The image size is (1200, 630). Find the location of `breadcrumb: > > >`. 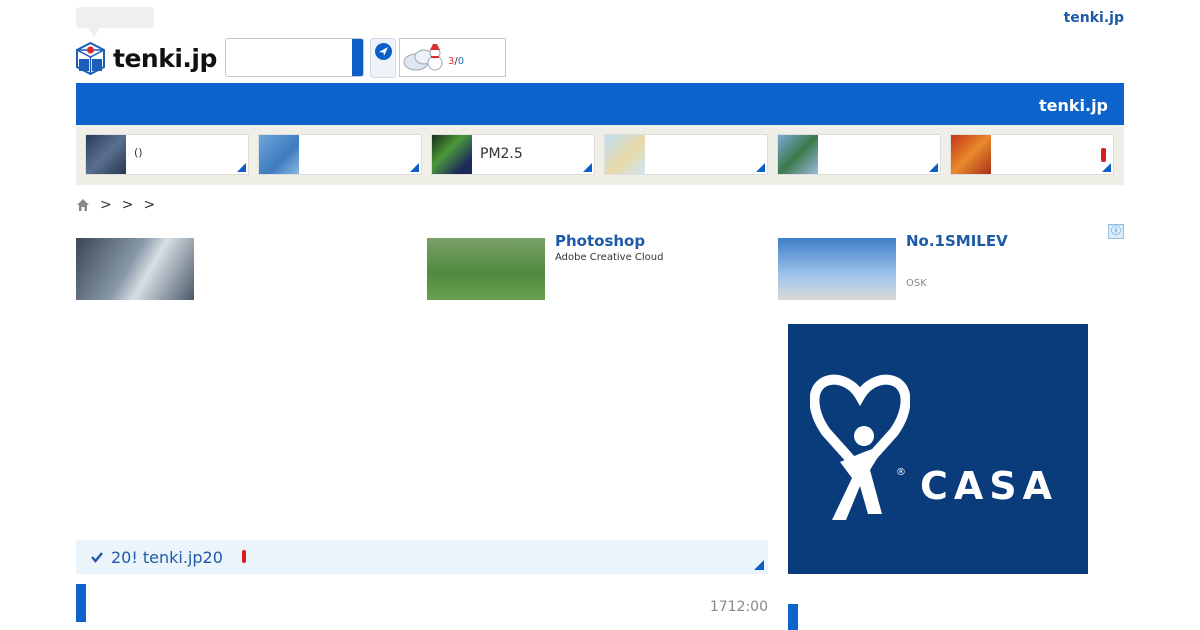

breadcrumb: > > > is located at coordinates (115, 205).